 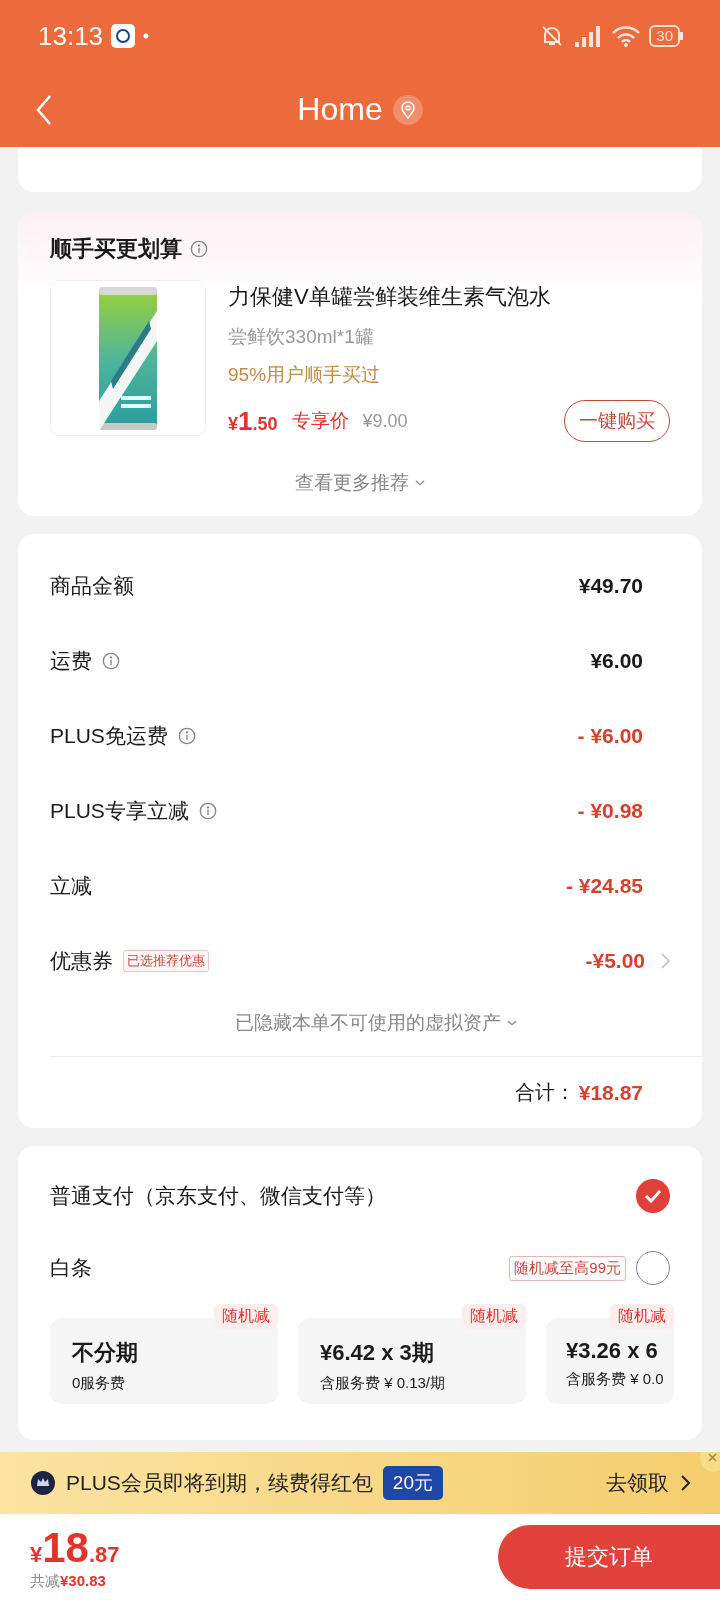 I want to click on payment-option: 普通支付（京东支付、微信支付等）, so click(x=338, y=1196).